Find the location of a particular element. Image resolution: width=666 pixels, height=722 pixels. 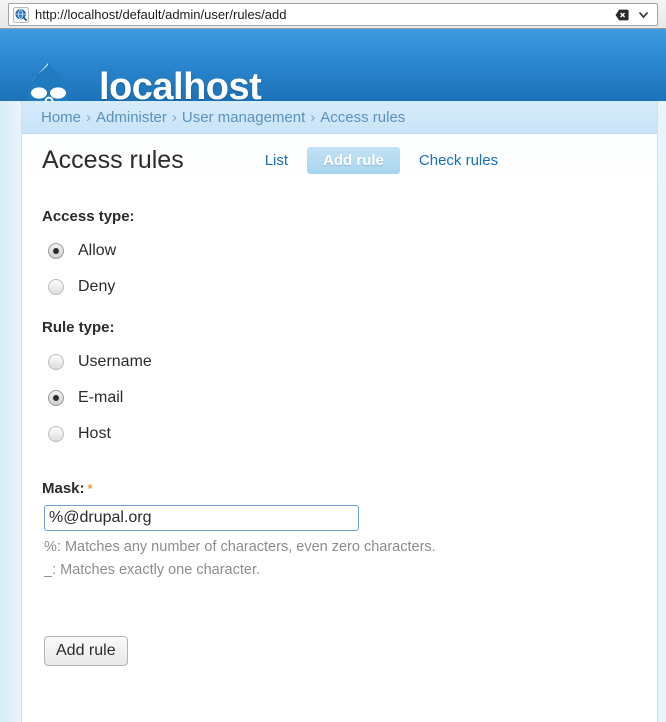

radio-option-email: E-mail is located at coordinates (339, 398).